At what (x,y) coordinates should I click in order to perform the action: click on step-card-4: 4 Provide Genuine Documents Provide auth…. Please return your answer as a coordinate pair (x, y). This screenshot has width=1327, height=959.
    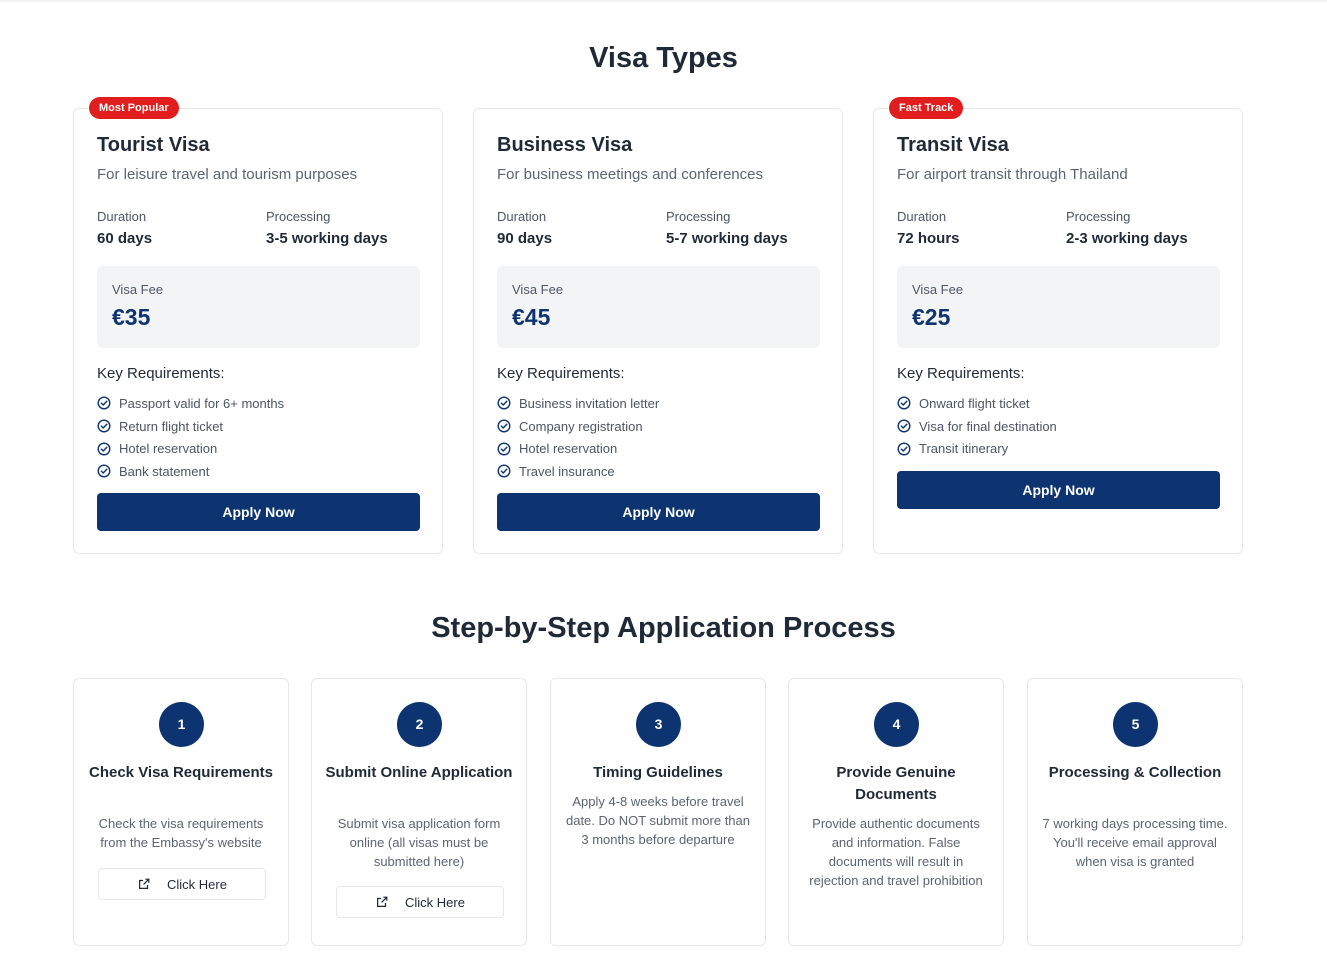
    Looking at the image, I should click on (896, 812).